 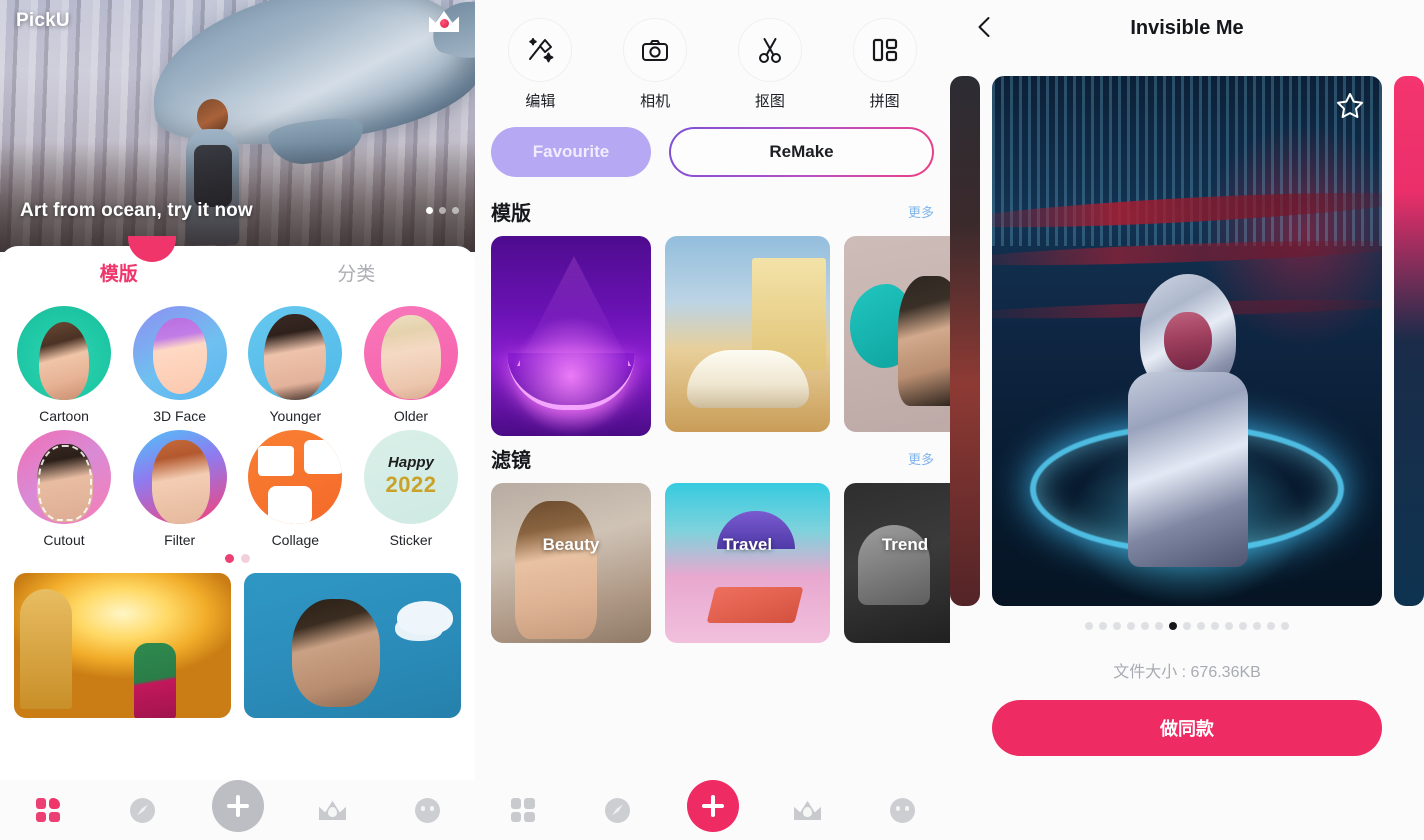 I want to click on filter-thumb-icon, so click(x=179, y=477).